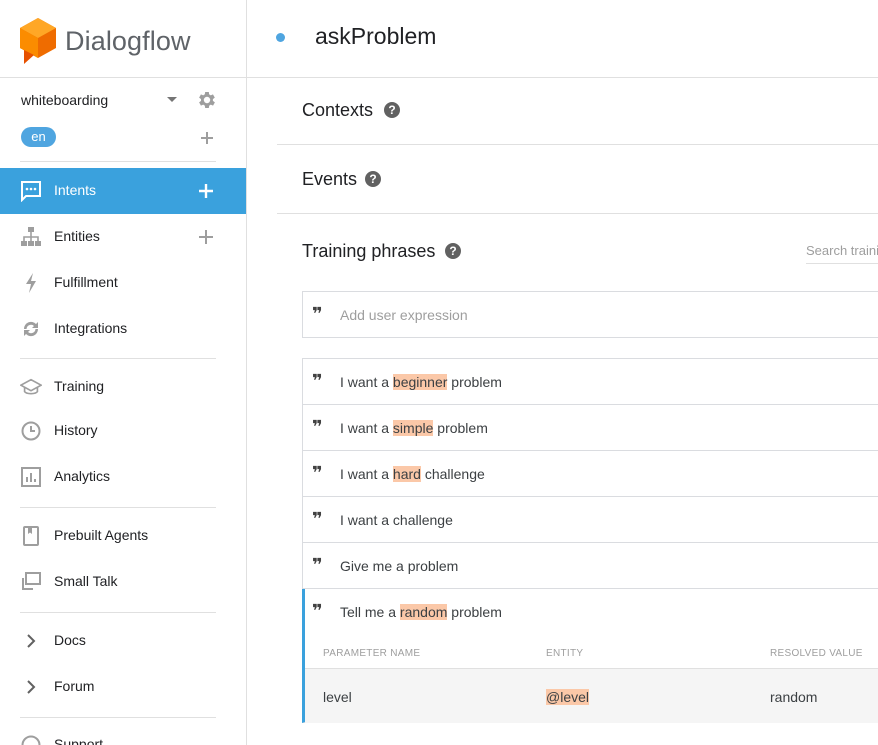  I want to click on sidebar-item-label: Docs, so click(70, 640).